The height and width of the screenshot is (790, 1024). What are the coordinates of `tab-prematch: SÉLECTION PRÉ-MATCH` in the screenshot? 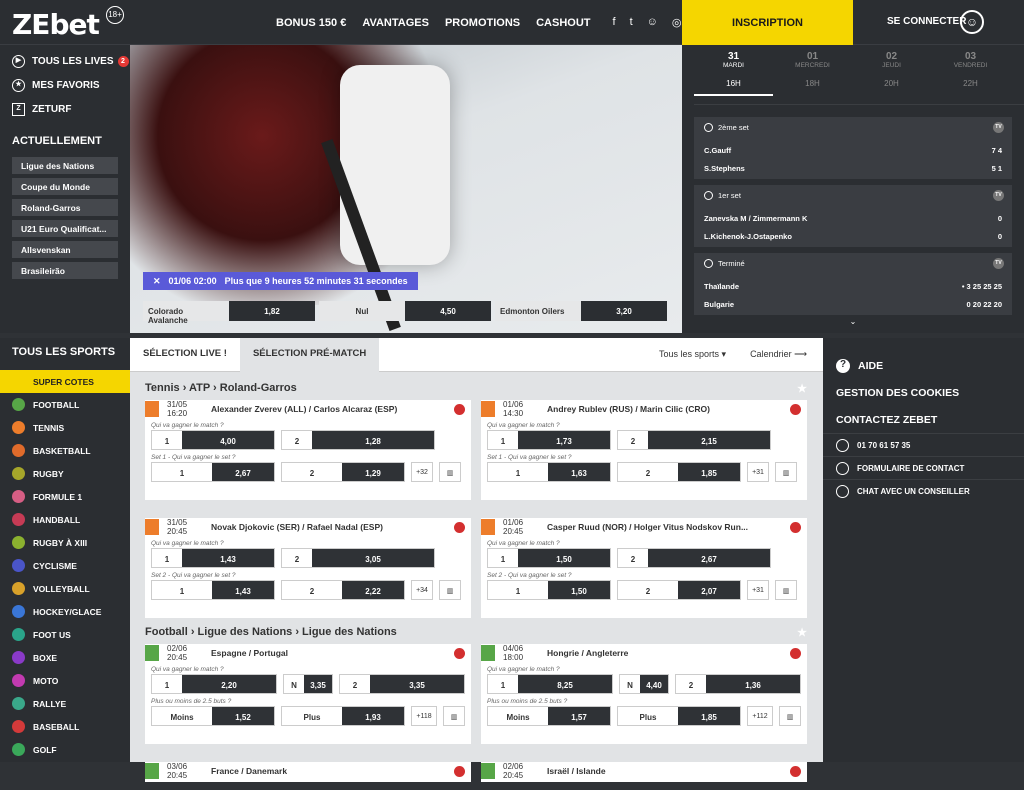 It's located at (309, 354).